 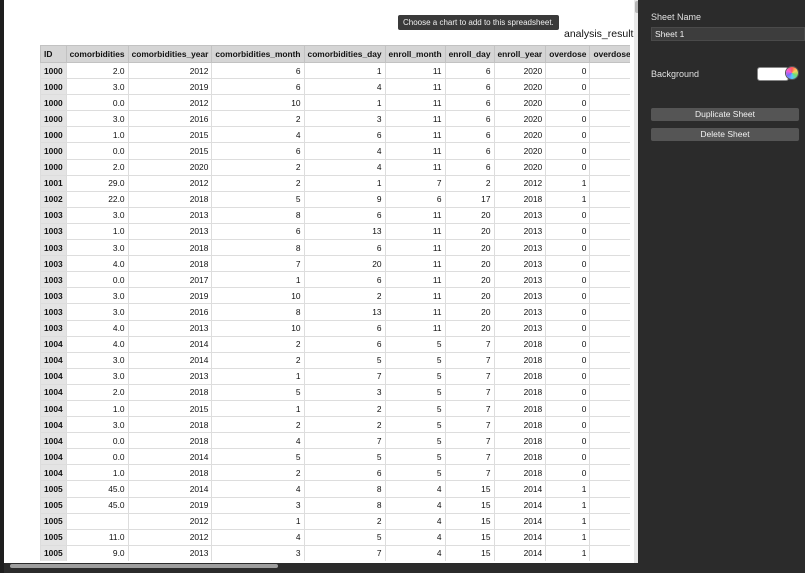 What do you see at coordinates (53, 135) in the screenshot?
I see `row-id-cell: 1000` at bounding box center [53, 135].